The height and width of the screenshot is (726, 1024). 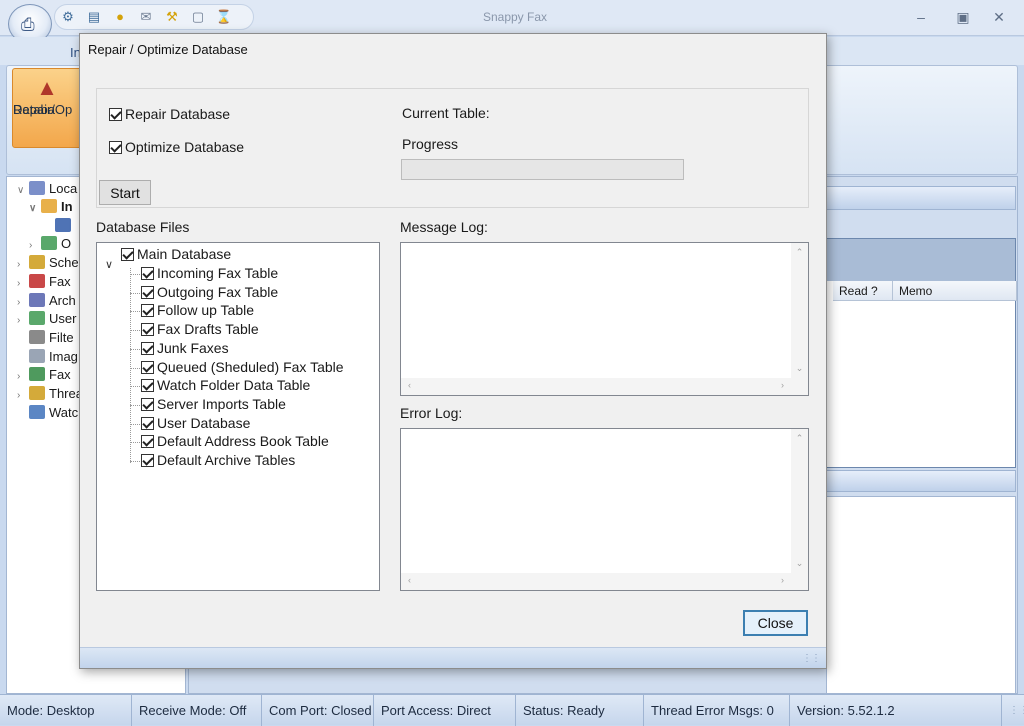 I want to click on progress-label: Progress, so click(x=430, y=144).